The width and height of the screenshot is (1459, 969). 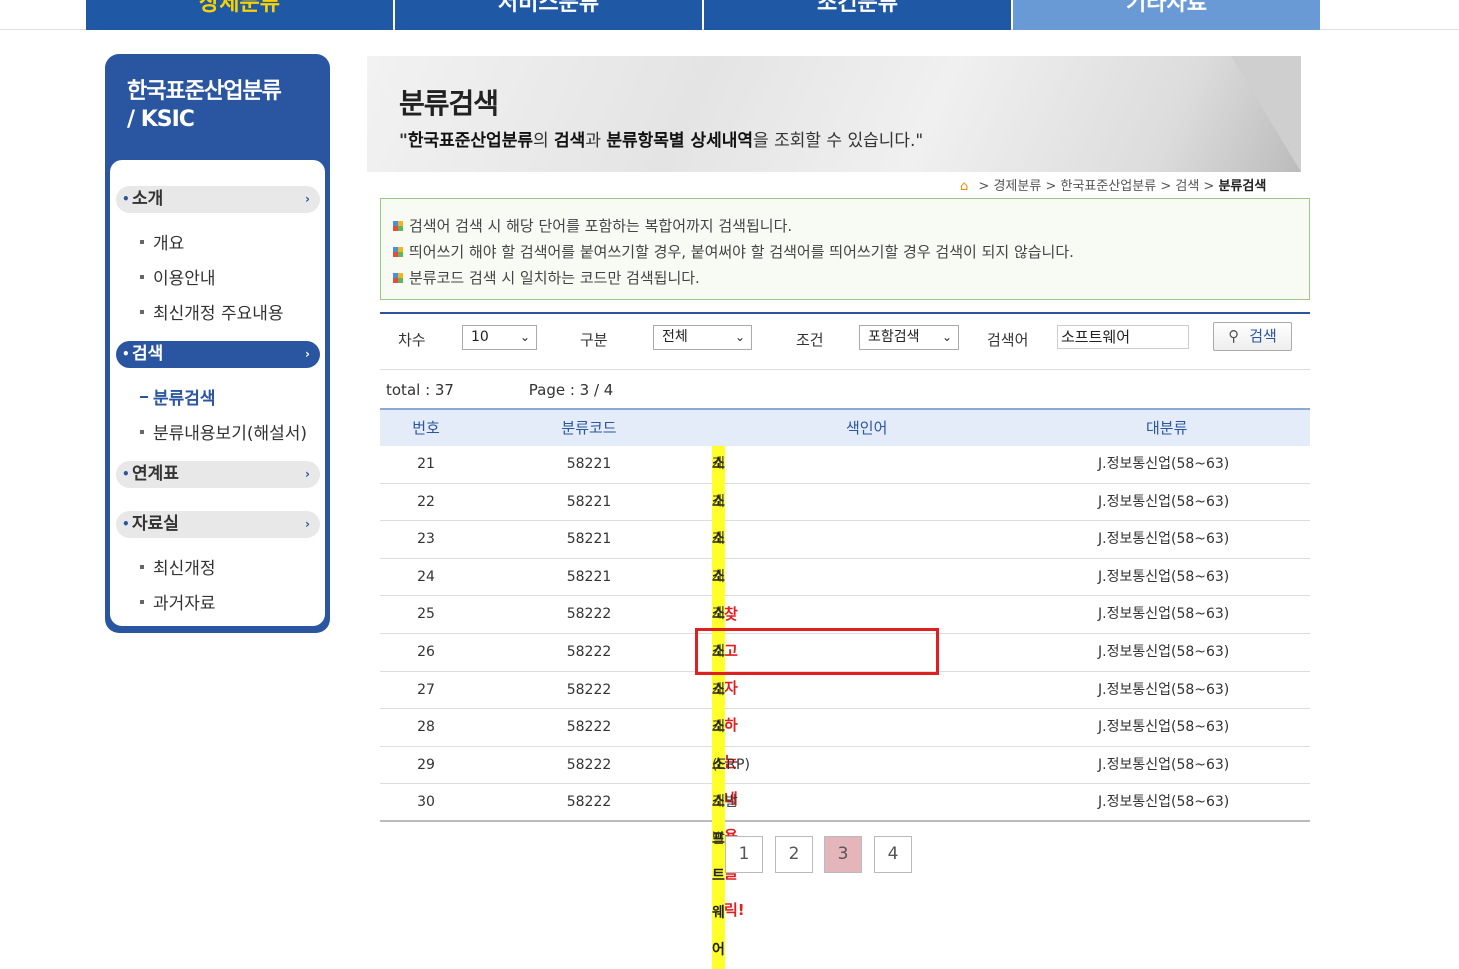 I want to click on page-indicator: Page : 3 / 4, so click(x=571, y=390).